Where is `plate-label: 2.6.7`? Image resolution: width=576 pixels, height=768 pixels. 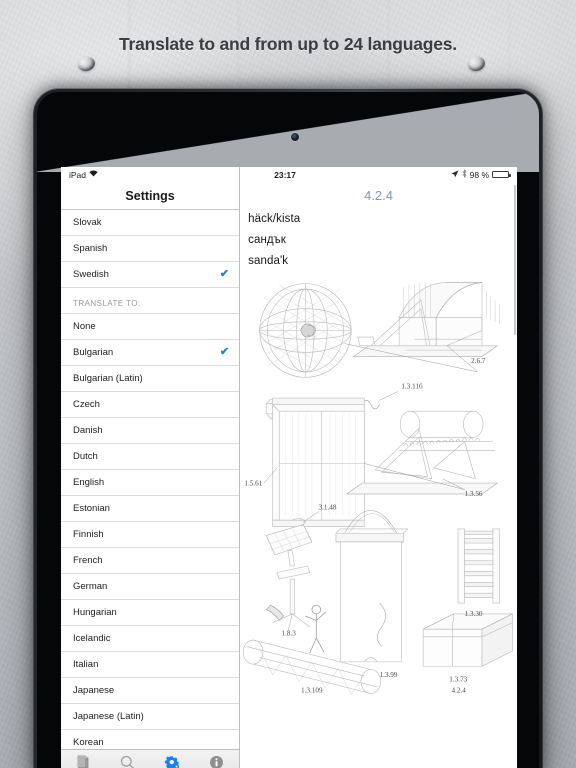
plate-label: 2.6.7 is located at coordinates (478, 361).